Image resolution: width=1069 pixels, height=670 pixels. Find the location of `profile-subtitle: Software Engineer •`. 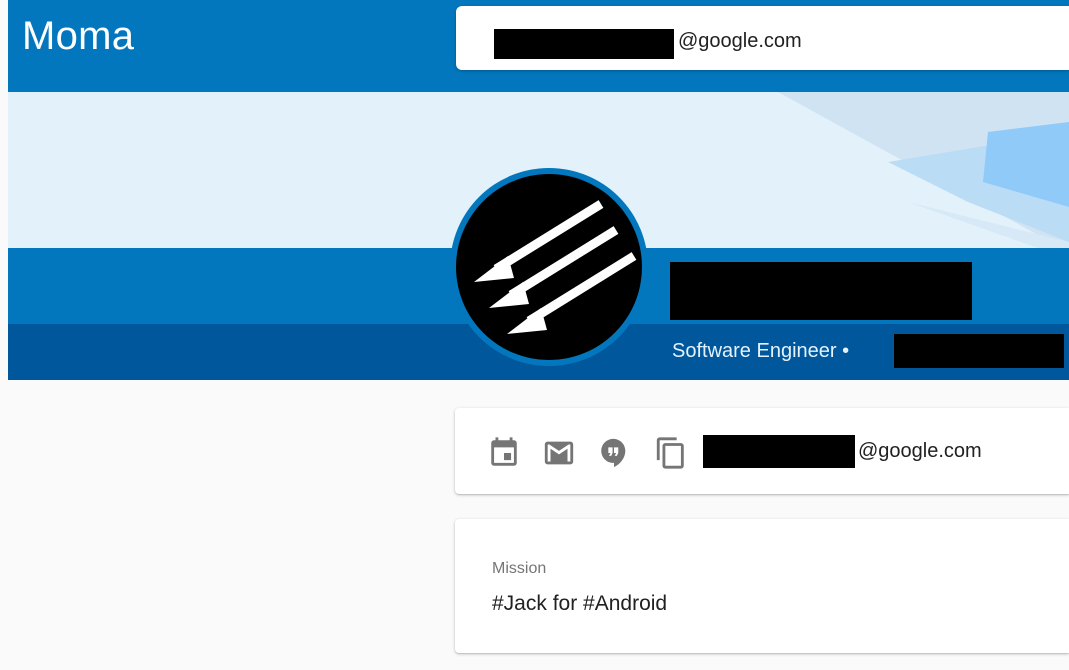

profile-subtitle: Software Engineer • is located at coordinates (761, 351).